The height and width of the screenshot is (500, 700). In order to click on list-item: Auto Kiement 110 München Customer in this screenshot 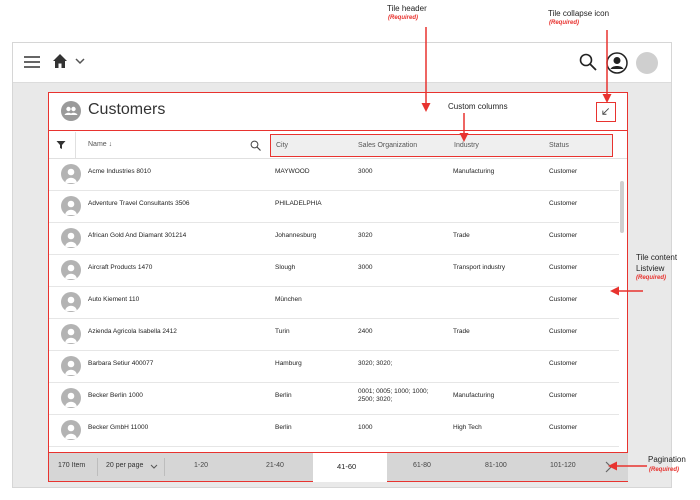, I will do `click(334, 303)`.